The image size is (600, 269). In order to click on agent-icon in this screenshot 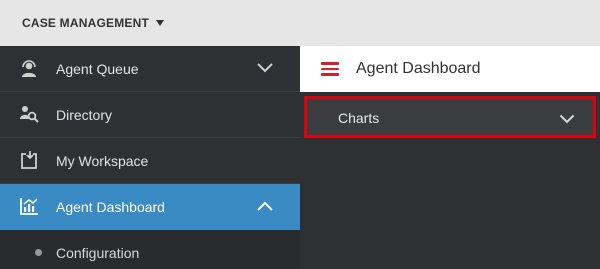, I will do `click(29, 68)`.